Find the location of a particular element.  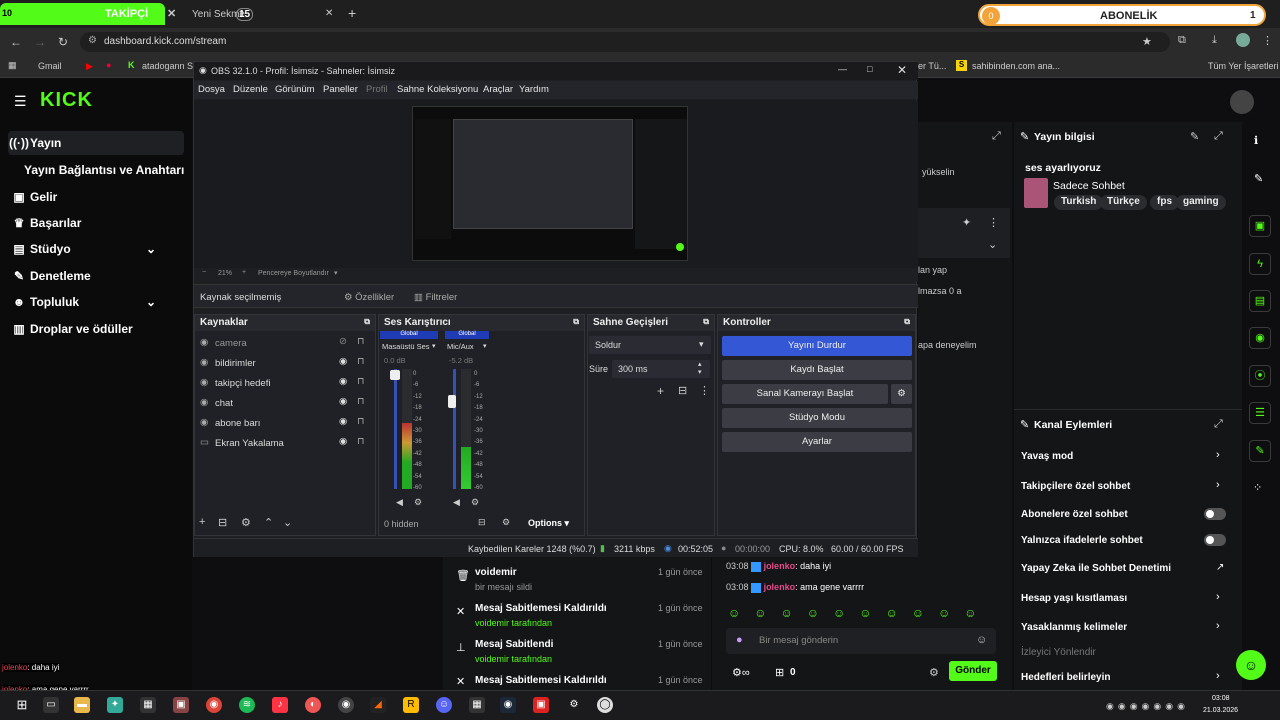

chat-settings-icon: ⚙ is located at coordinates (934, 672).